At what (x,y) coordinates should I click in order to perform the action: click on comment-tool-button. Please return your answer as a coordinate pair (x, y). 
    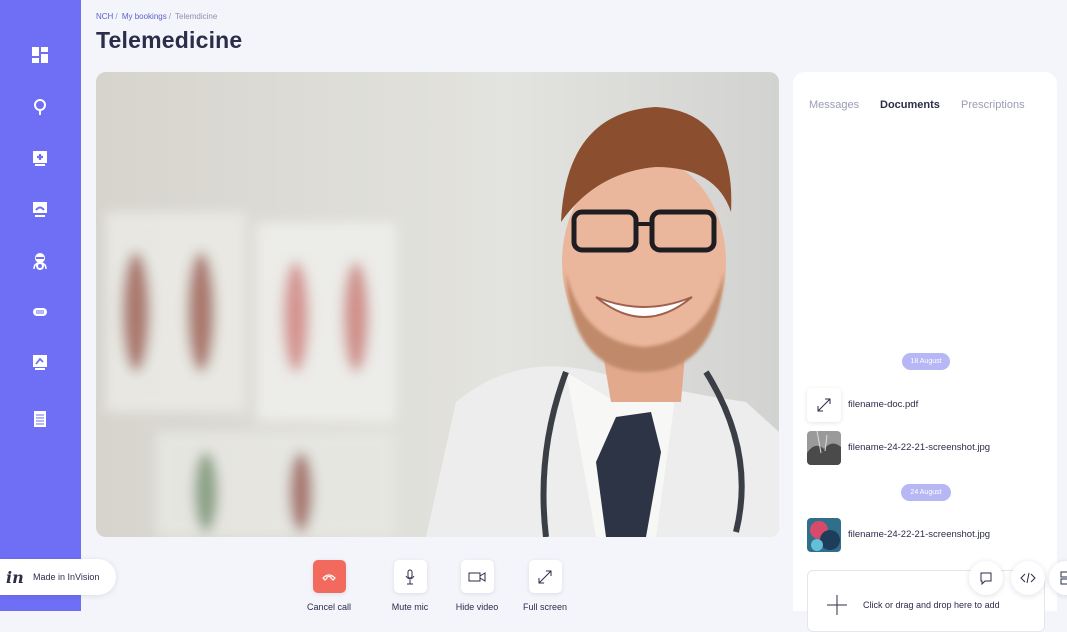
    Looking at the image, I should click on (986, 578).